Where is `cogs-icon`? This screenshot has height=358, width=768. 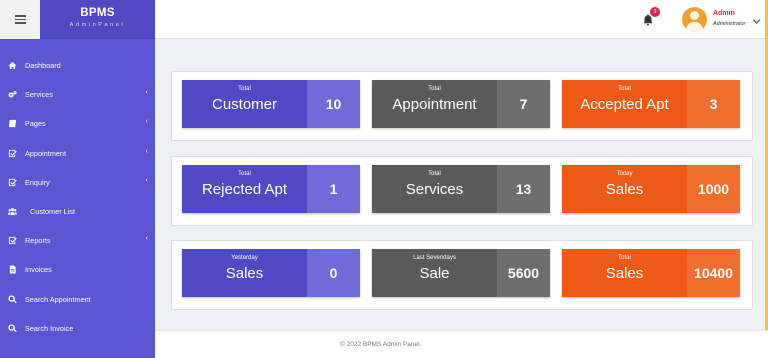
cogs-icon is located at coordinates (12, 95).